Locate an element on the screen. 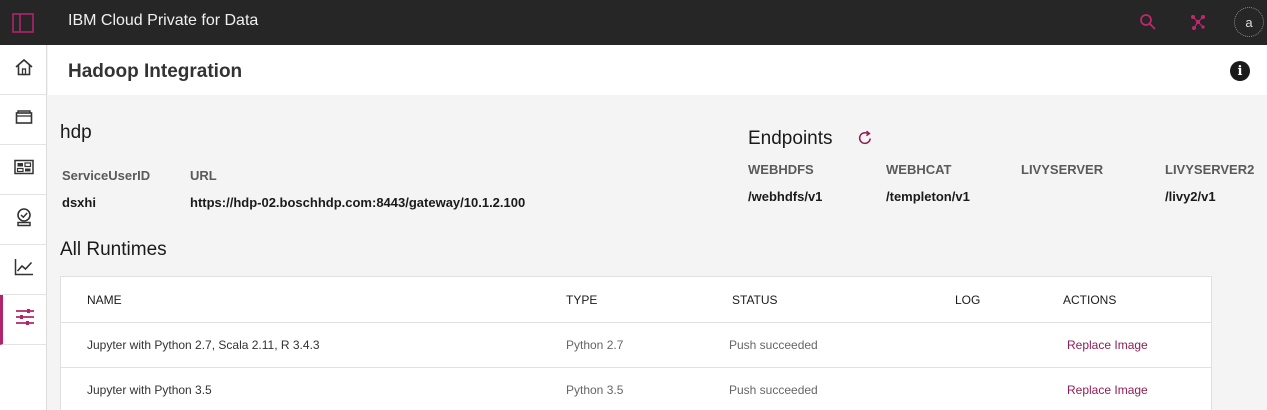 The height and width of the screenshot is (410, 1267). sidebar-item-dashboards is located at coordinates (23, 170).